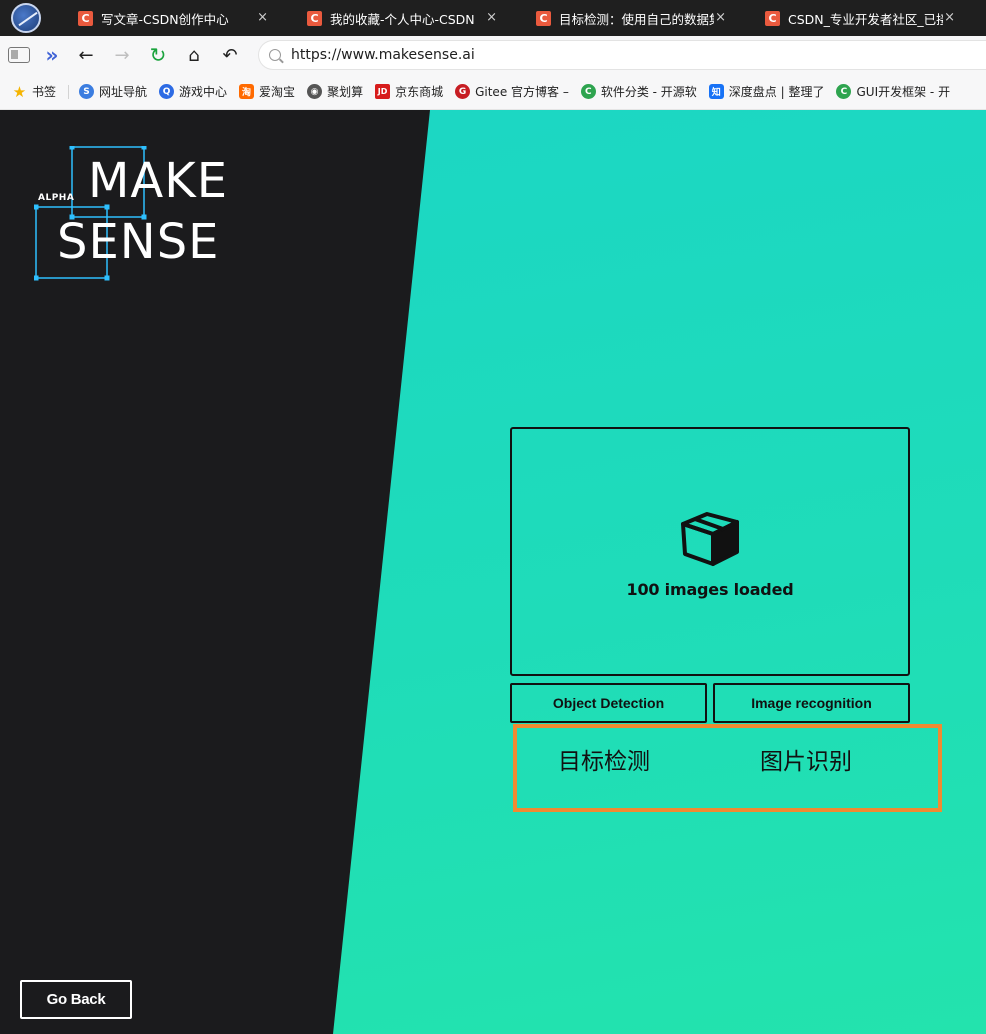  What do you see at coordinates (275, 55) in the screenshot?
I see `search-icon` at bounding box center [275, 55].